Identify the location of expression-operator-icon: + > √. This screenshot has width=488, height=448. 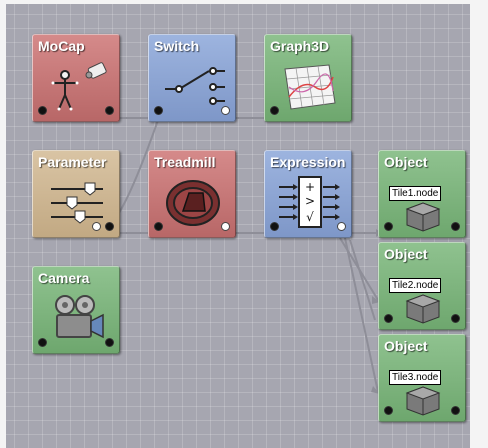
(309, 202).